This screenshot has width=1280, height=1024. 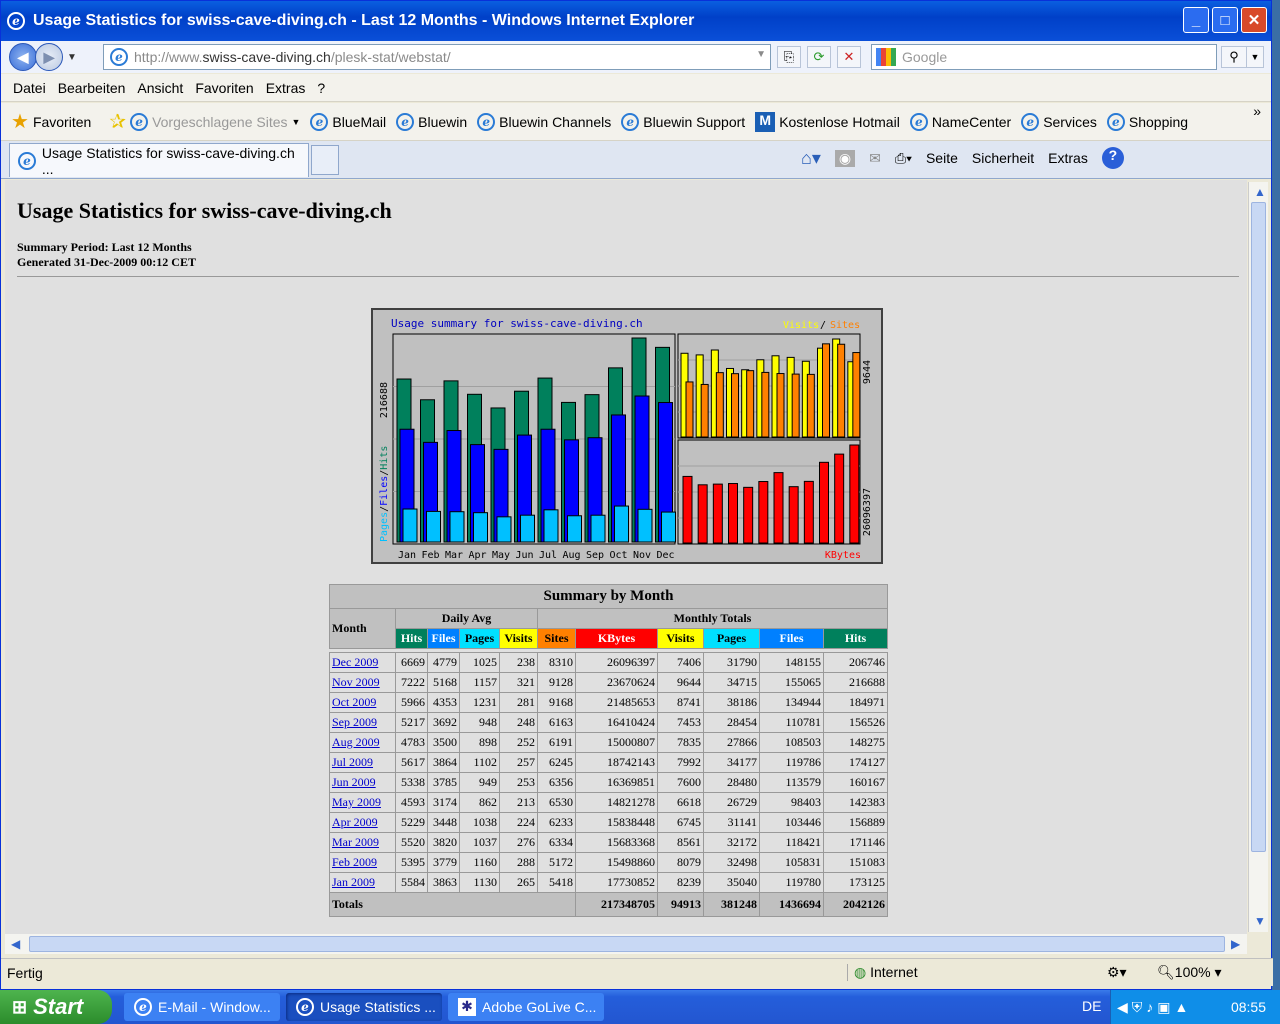 What do you see at coordinates (72, 57) in the screenshot?
I see `history-dropdown-icon: ▼` at bounding box center [72, 57].